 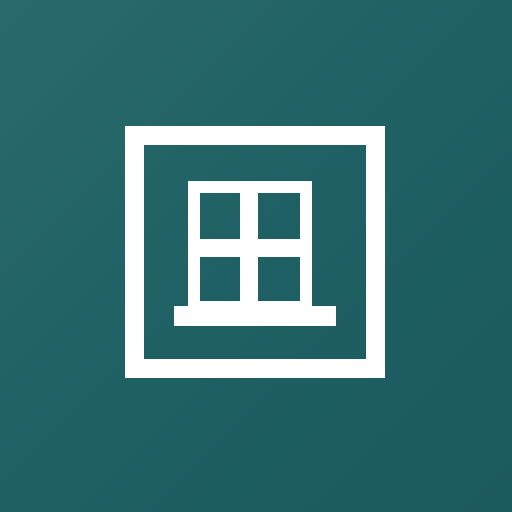 What do you see at coordinates (279, 216) in the screenshot?
I see `window-pane-top-right` at bounding box center [279, 216].